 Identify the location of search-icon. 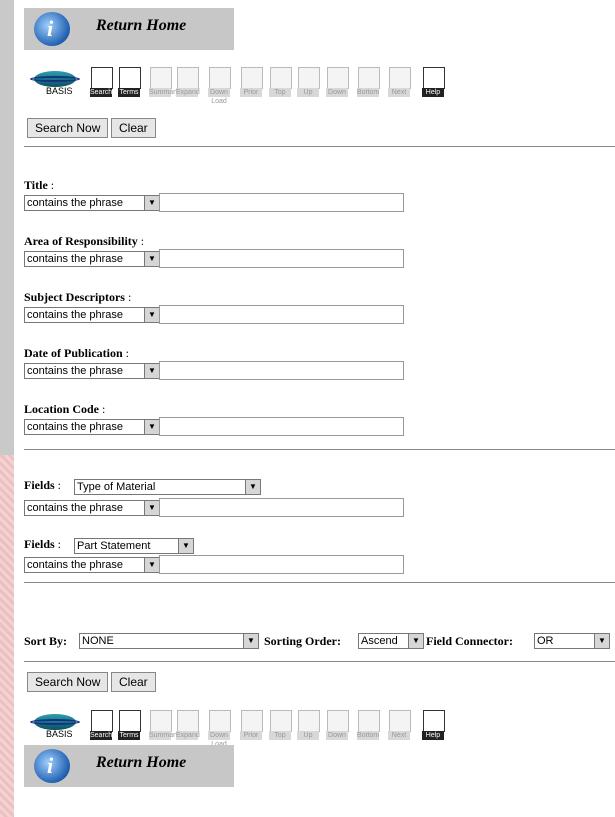
(102, 721).